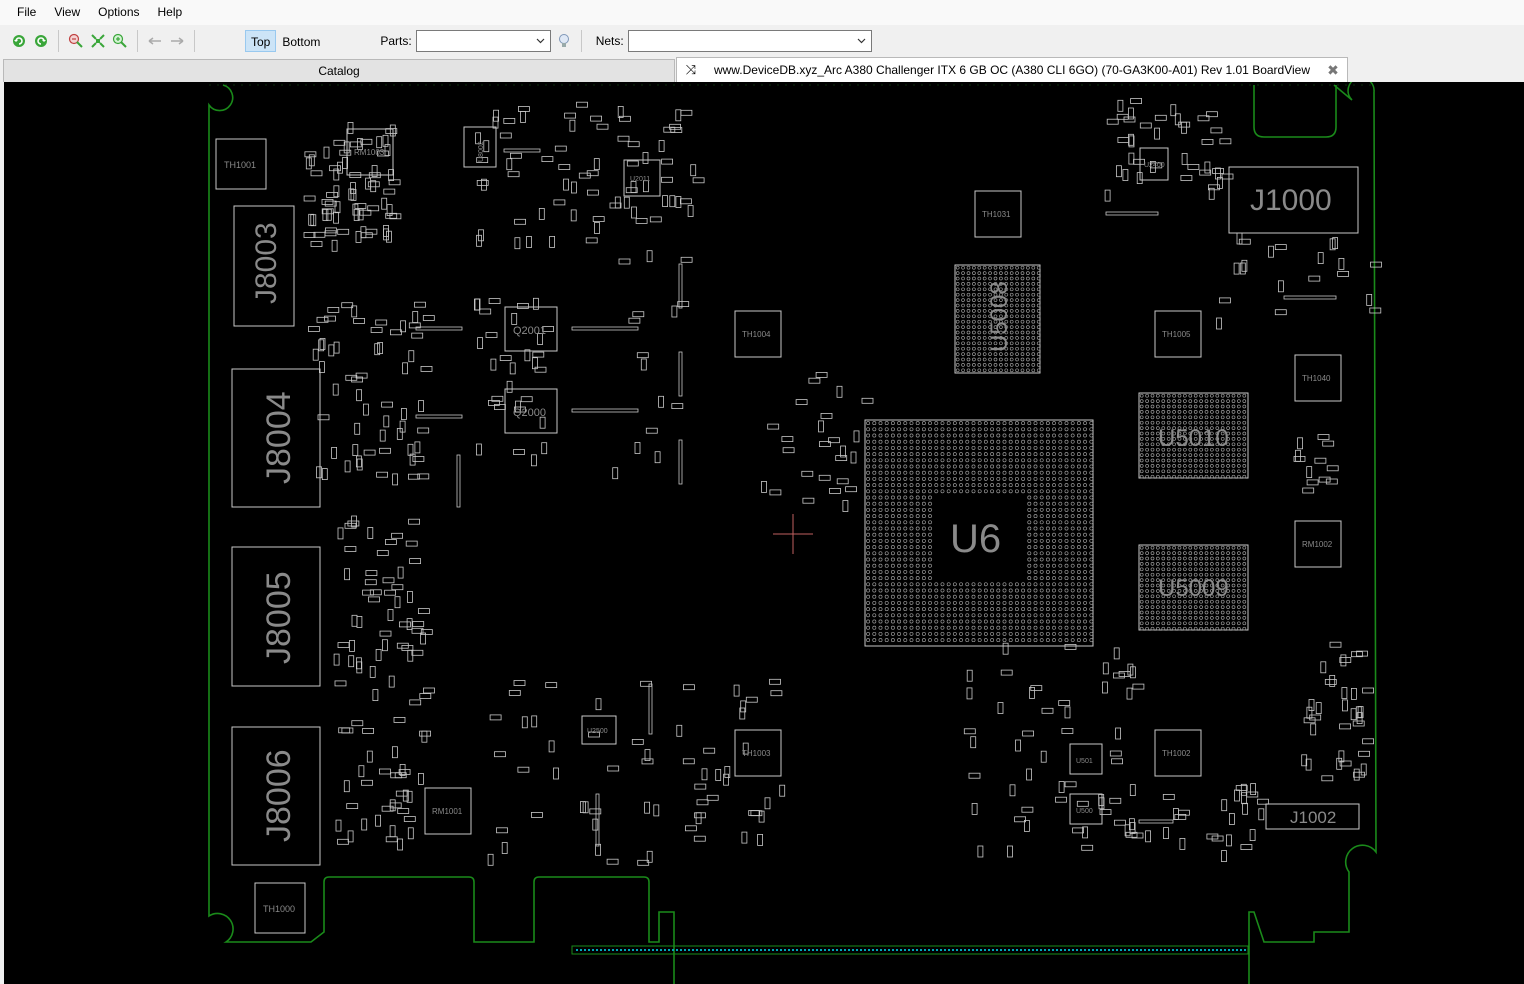 The width and height of the screenshot is (1524, 984). I want to click on label-TH1040: TH1040, so click(1316, 378).